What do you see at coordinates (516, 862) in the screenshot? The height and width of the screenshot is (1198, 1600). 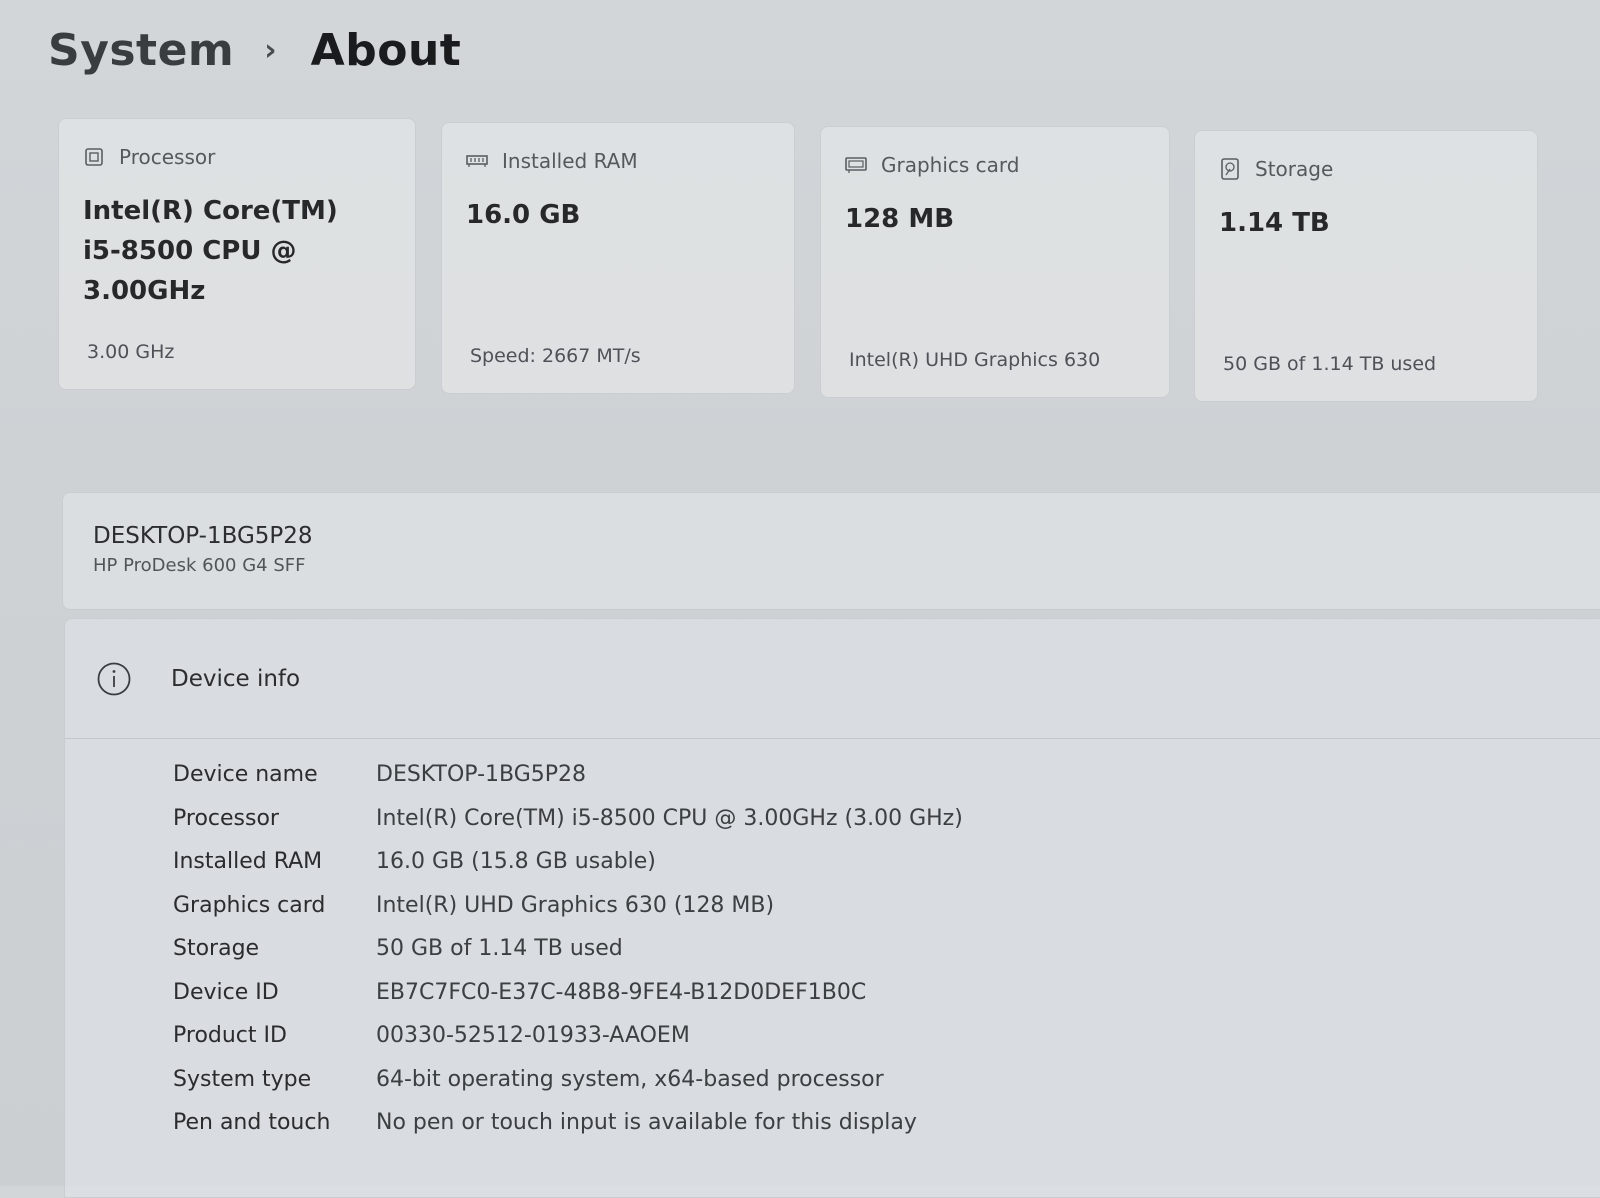 I see `spec-value: 16.0 GB (15.8 GB usable)` at bounding box center [516, 862].